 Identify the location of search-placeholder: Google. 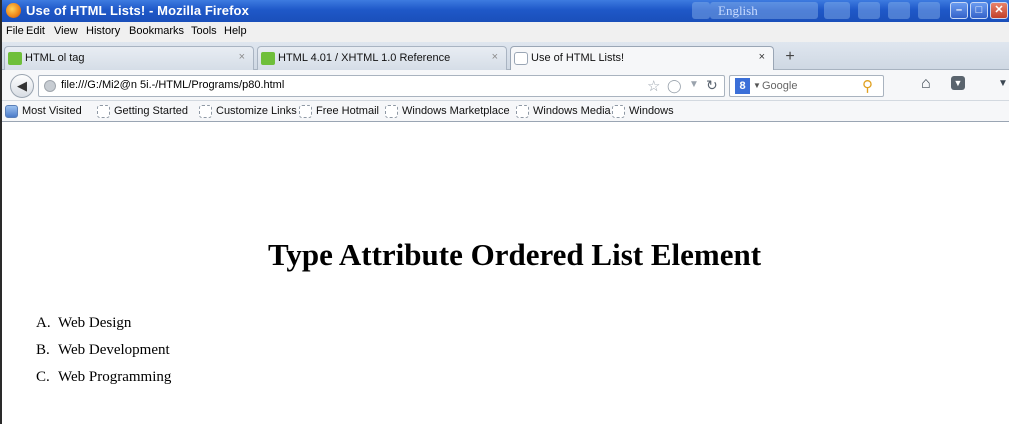
(780, 86).